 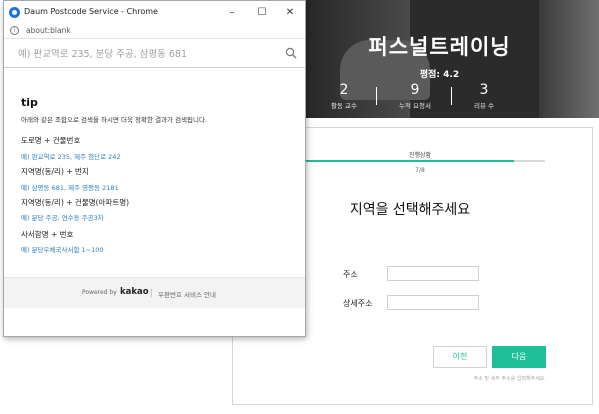 What do you see at coordinates (70, 187) in the screenshot?
I see `example-link: 예) 삼평동 681, 제주 영평동 2181` at bounding box center [70, 187].